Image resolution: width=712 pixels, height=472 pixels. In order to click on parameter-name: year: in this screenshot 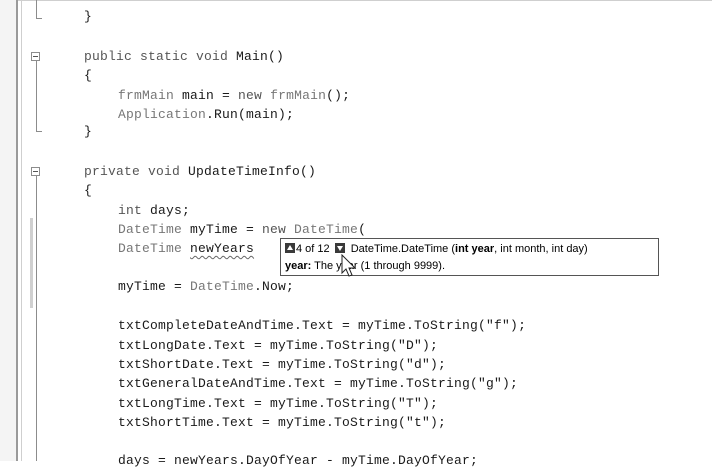, I will do `click(298, 266)`.